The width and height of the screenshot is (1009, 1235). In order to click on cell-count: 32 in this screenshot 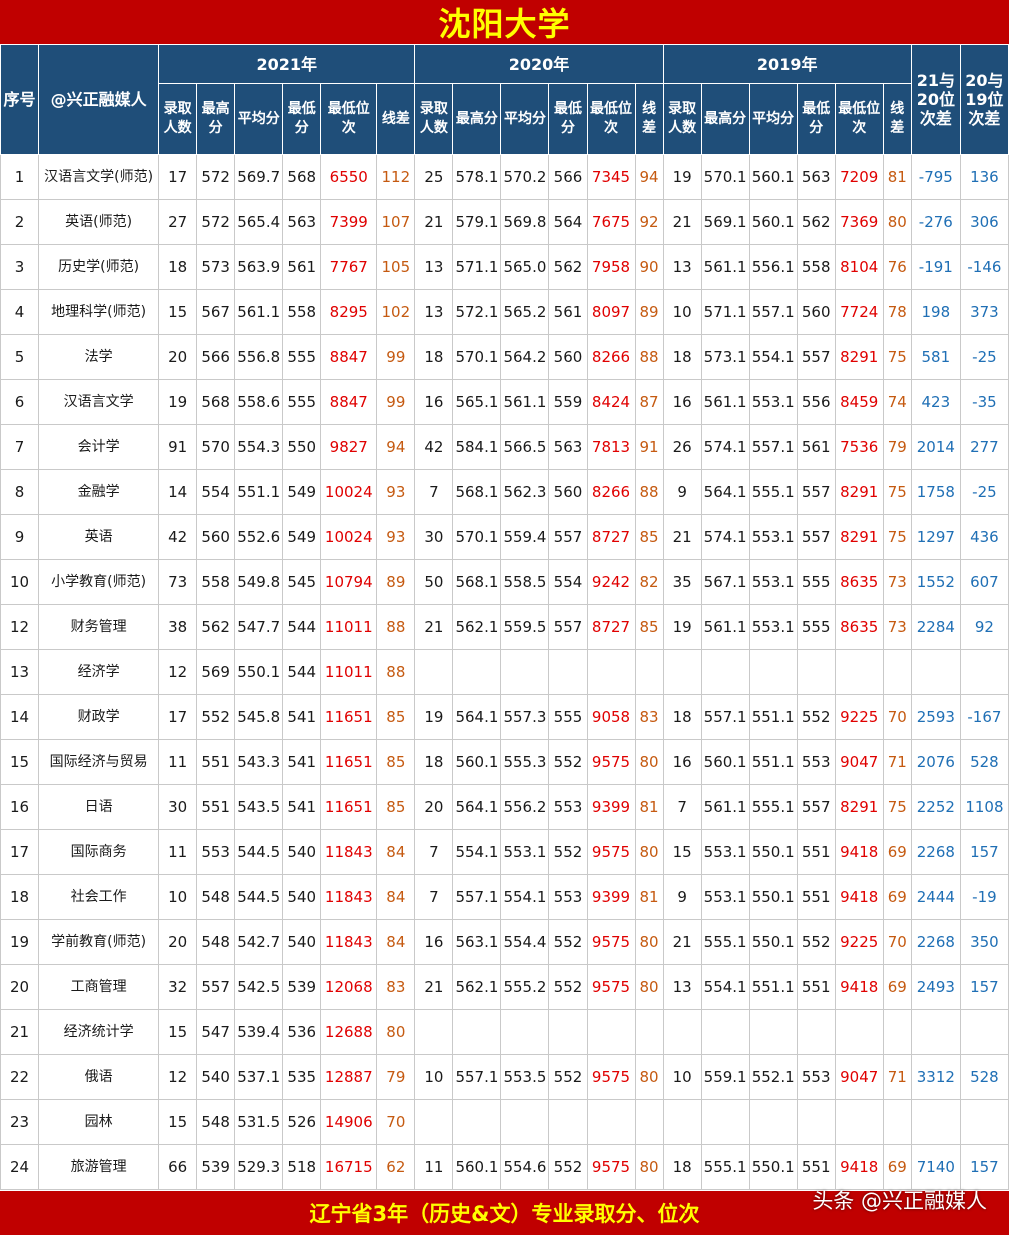, I will do `click(178, 987)`.